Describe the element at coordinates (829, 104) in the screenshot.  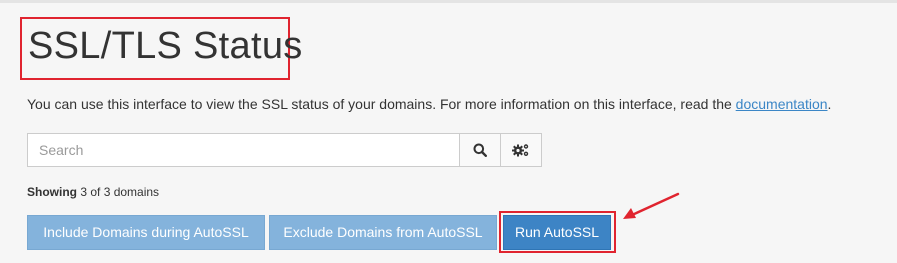
I see `description-suffix: .` at that location.